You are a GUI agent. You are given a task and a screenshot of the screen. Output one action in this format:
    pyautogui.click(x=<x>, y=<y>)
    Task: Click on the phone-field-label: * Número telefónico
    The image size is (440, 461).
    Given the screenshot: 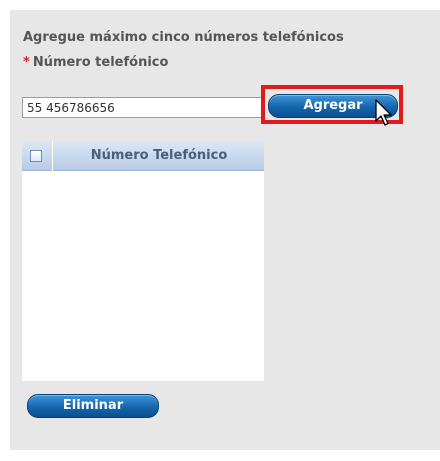 What is the action you would take?
    pyautogui.click(x=95, y=62)
    